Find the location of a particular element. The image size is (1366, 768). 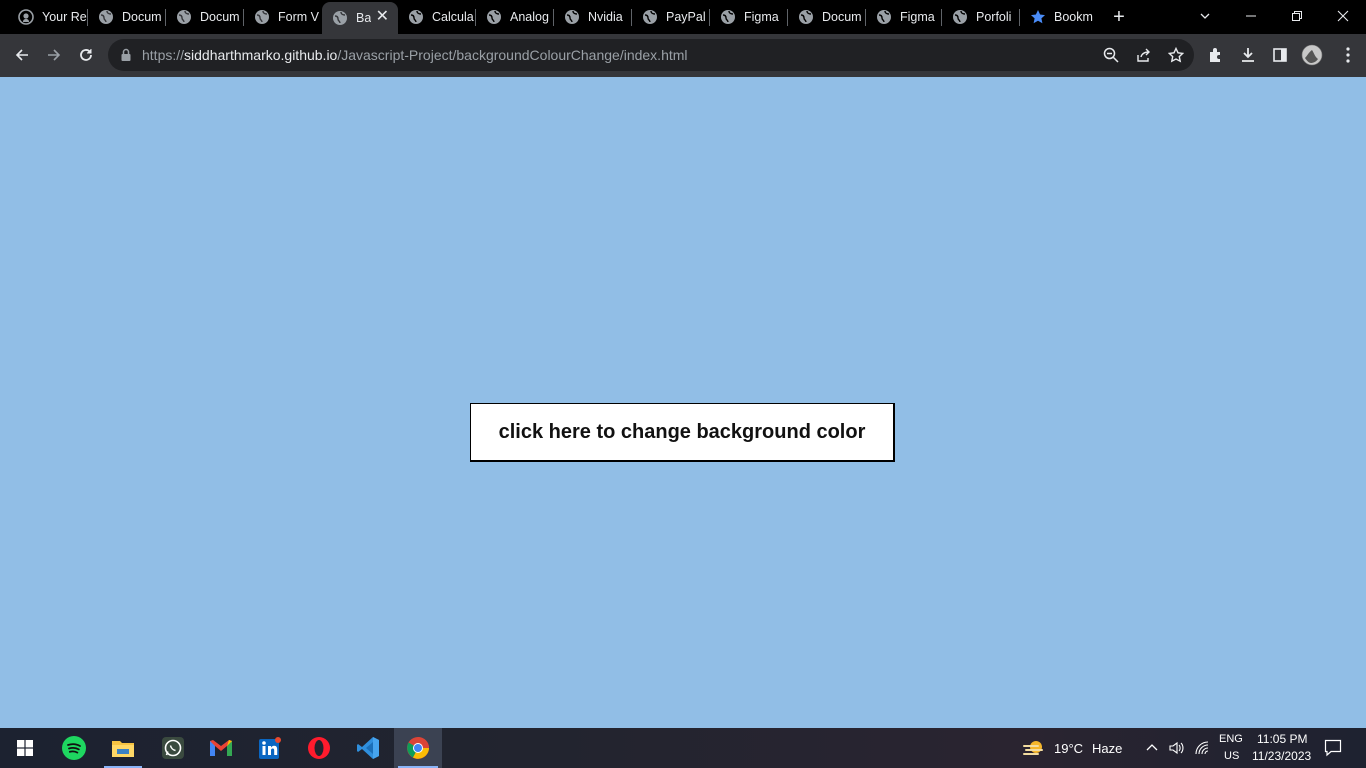

avatar-icon is located at coordinates (1312, 55).